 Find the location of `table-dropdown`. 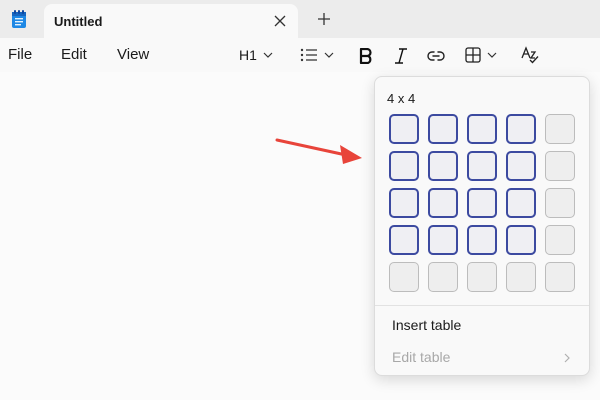

table-dropdown is located at coordinates (481, 55).